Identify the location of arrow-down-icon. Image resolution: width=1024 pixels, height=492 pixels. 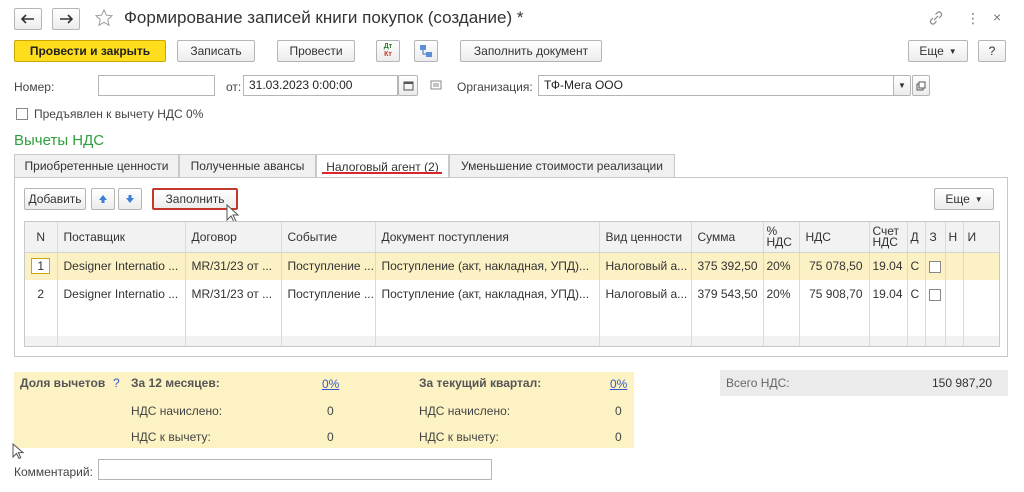
(130, 199).